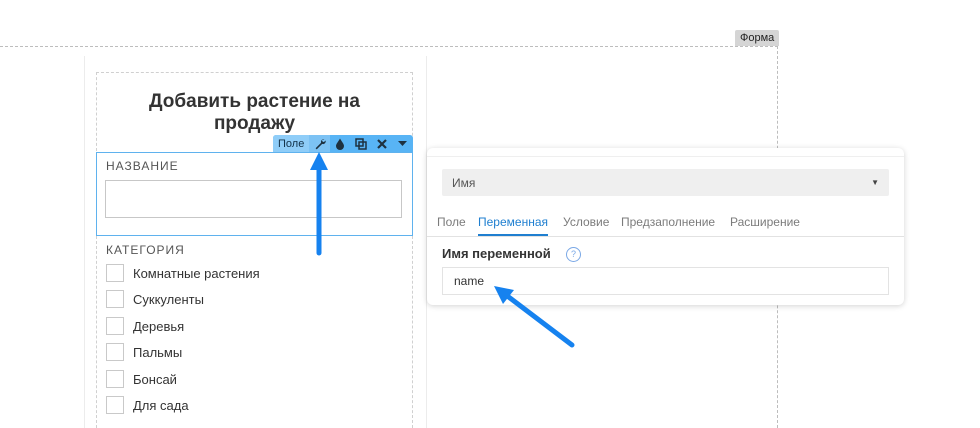 The width and height of the screenshot is (980, 428). I want to click on name-input, so click(253, 199).